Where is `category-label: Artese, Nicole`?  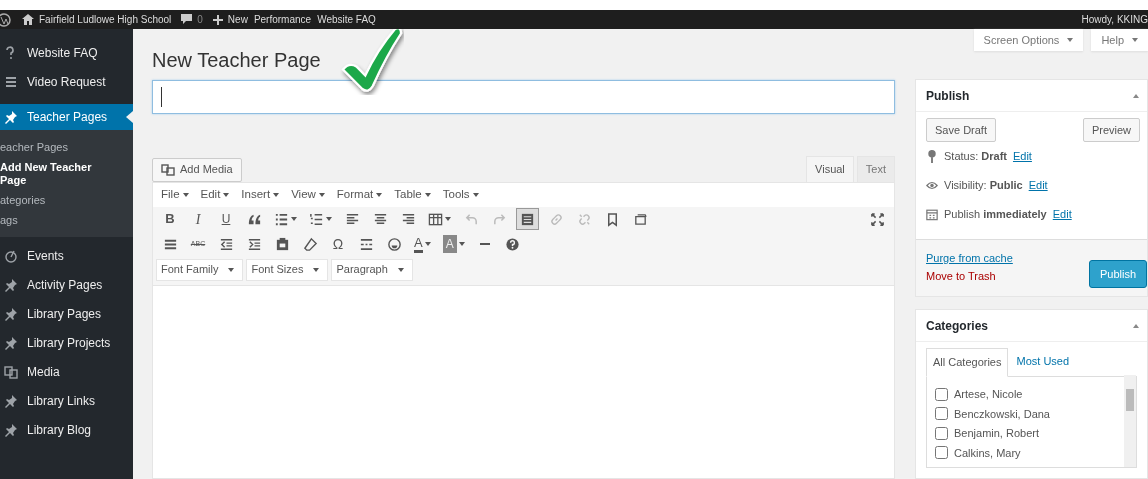
category-label: Artese, Nicole is located at coordinates (988, 394).